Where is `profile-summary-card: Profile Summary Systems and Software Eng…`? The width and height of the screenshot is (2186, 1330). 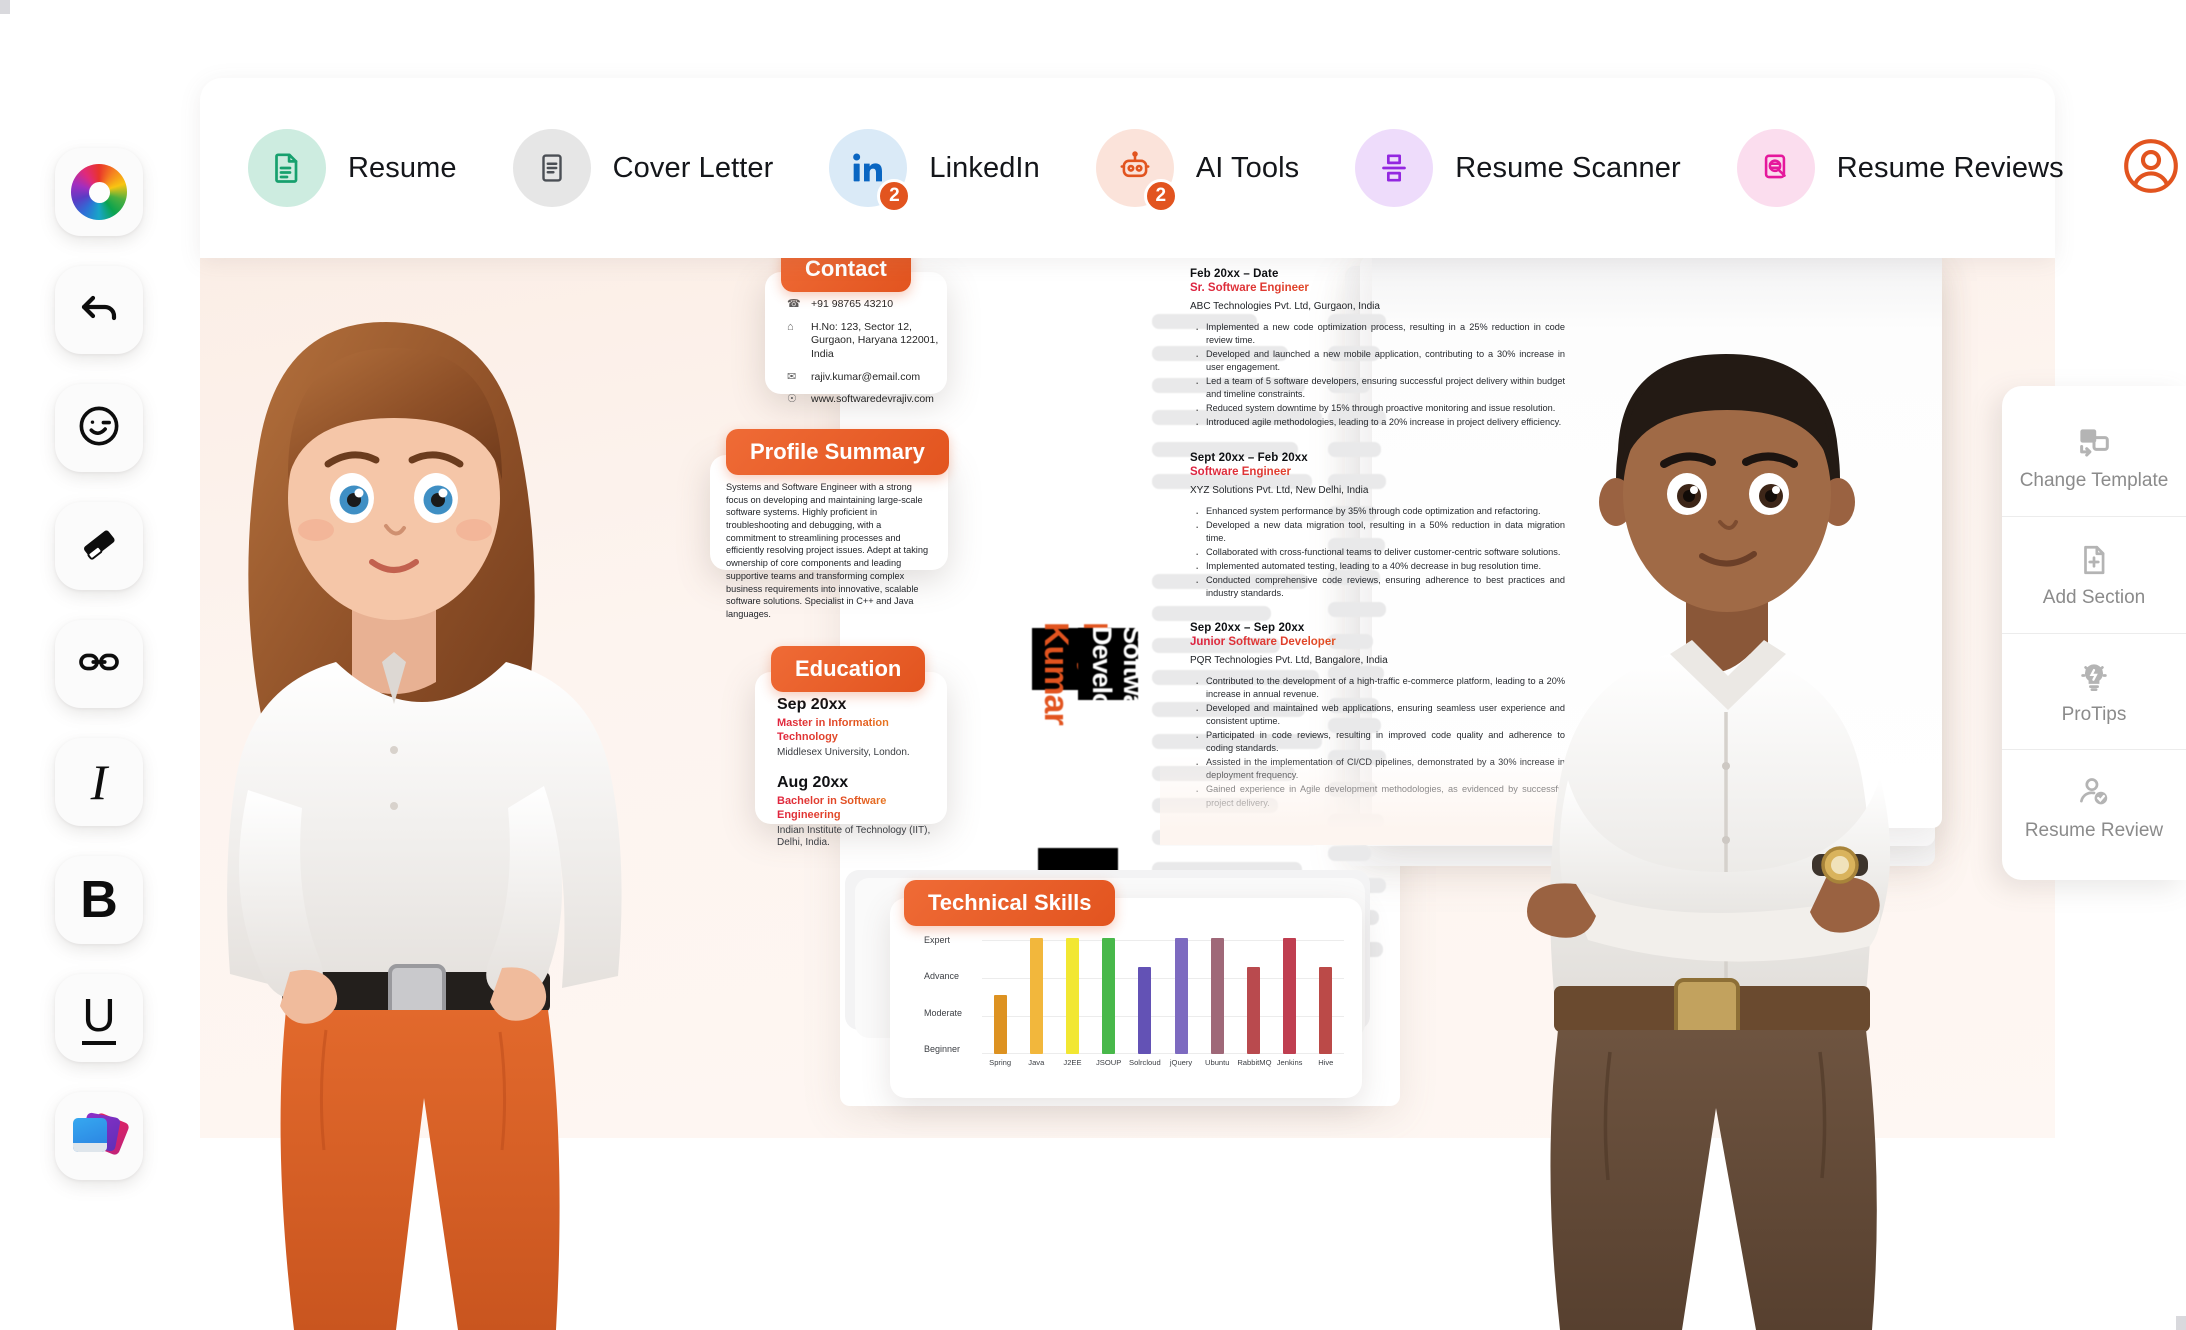
profile-summary-card: Profile Summary Systems and Software Eng… is located at coordinates (829, 524).